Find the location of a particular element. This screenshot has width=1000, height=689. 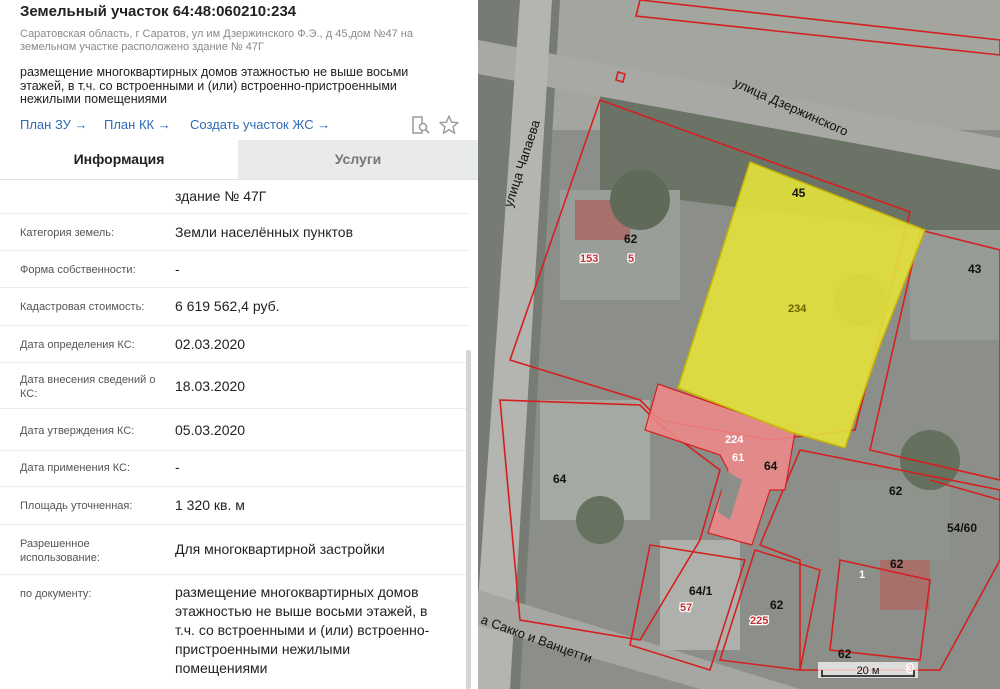

map-label: 1 is located at coordinates (862, 575).